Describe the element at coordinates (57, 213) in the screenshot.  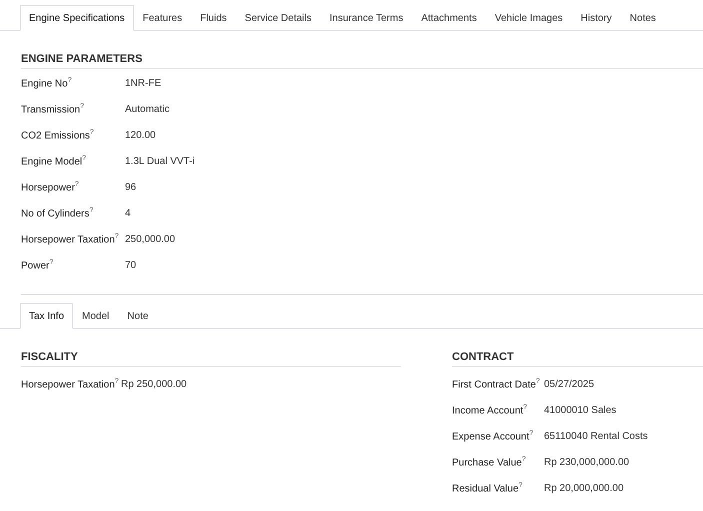
I see `field-label: No of Cylinders$^{?}$` at that location.